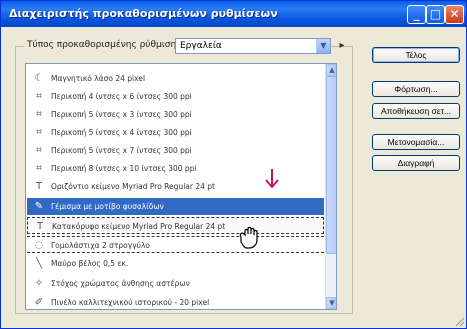 The width and height of the screenshot is (467, 329). I want to click on list-item: ⌗ Περικοπή 5 ίντσες x 7 ίντσες 300 ppi, so click(175, 150).